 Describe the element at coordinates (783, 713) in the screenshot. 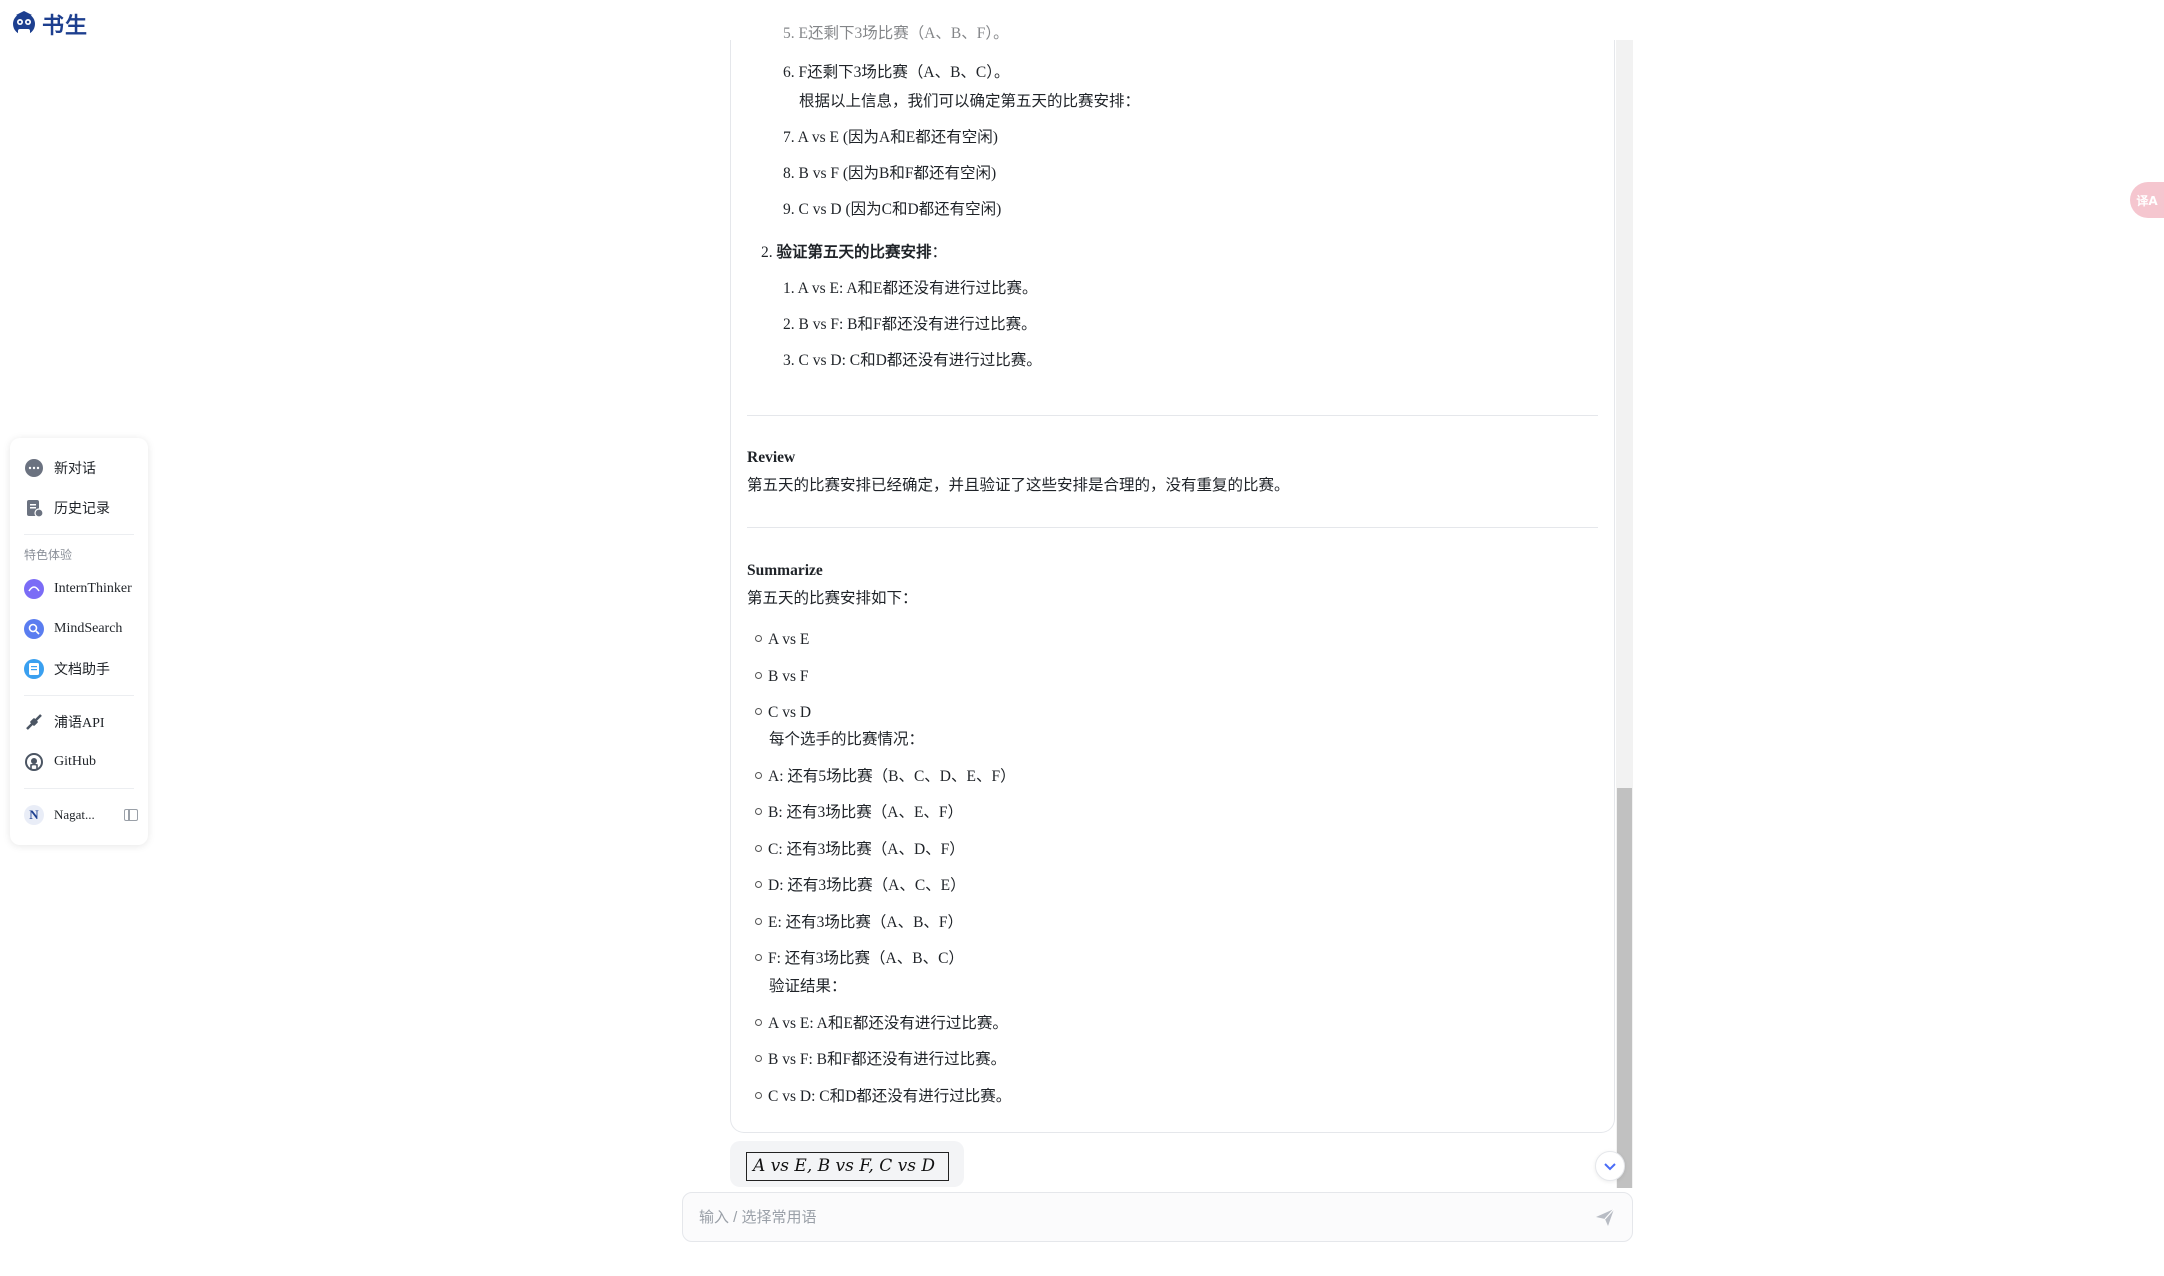

I see `list-item: C vs D` at that location.